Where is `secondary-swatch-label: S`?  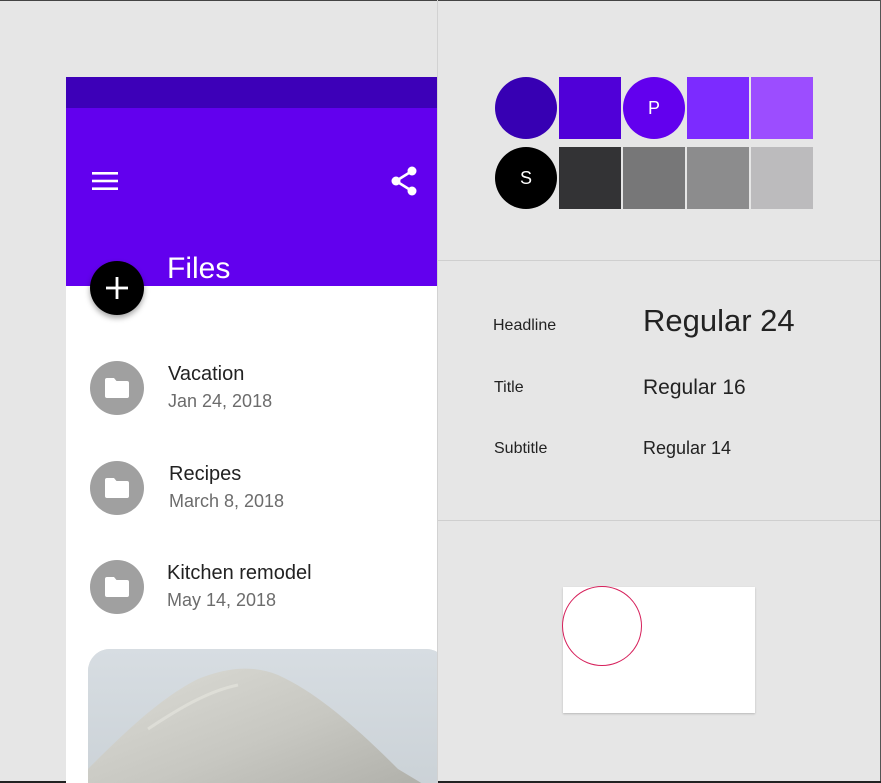
secondary-swatch-label: S is located at coordinates (525, 177).